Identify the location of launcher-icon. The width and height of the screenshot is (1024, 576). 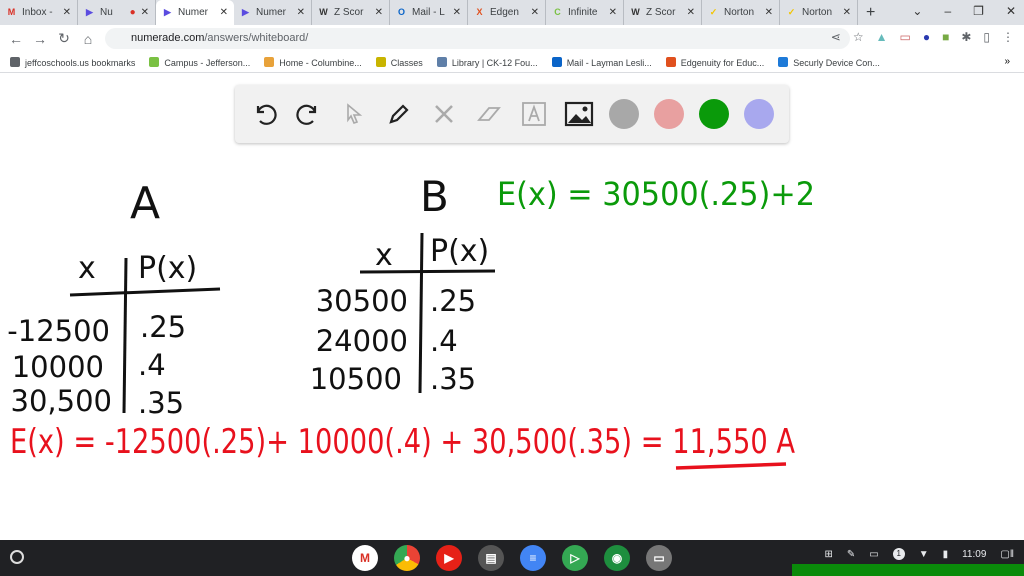
(17, 557).